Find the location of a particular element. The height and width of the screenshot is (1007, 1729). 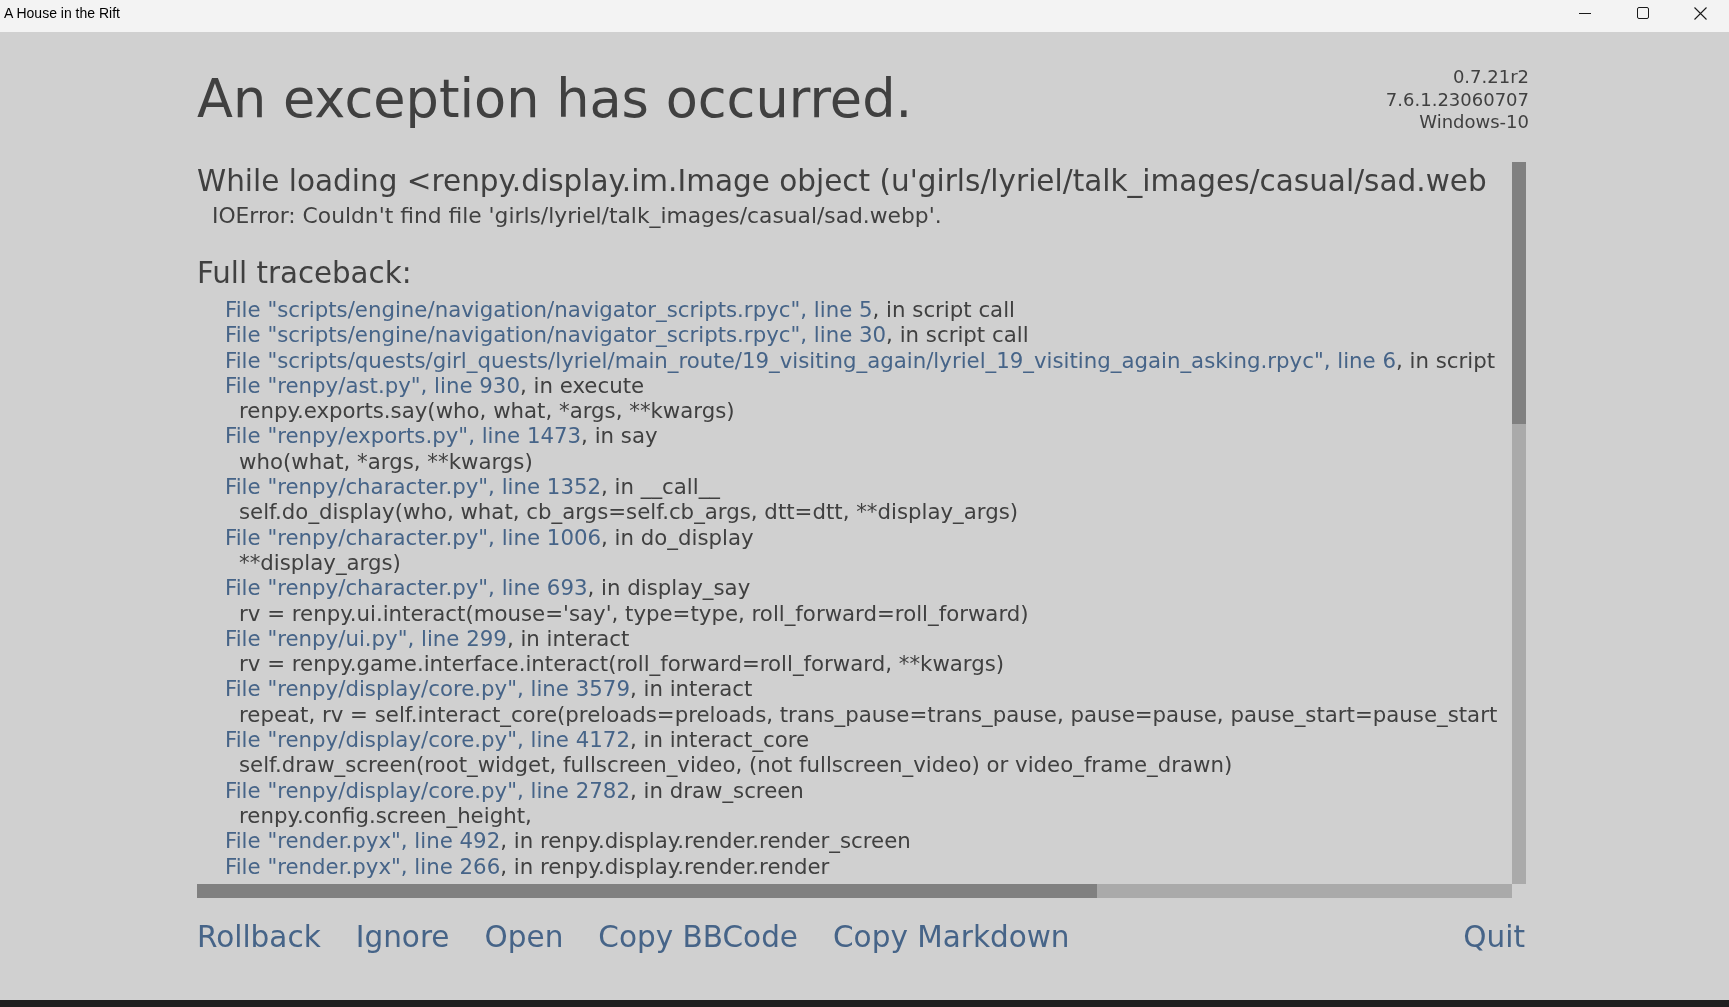

source-link: File "scripts/engine/navigation/navigator_scripts.rpyc", line 30 is located at coordinates (556, 335).